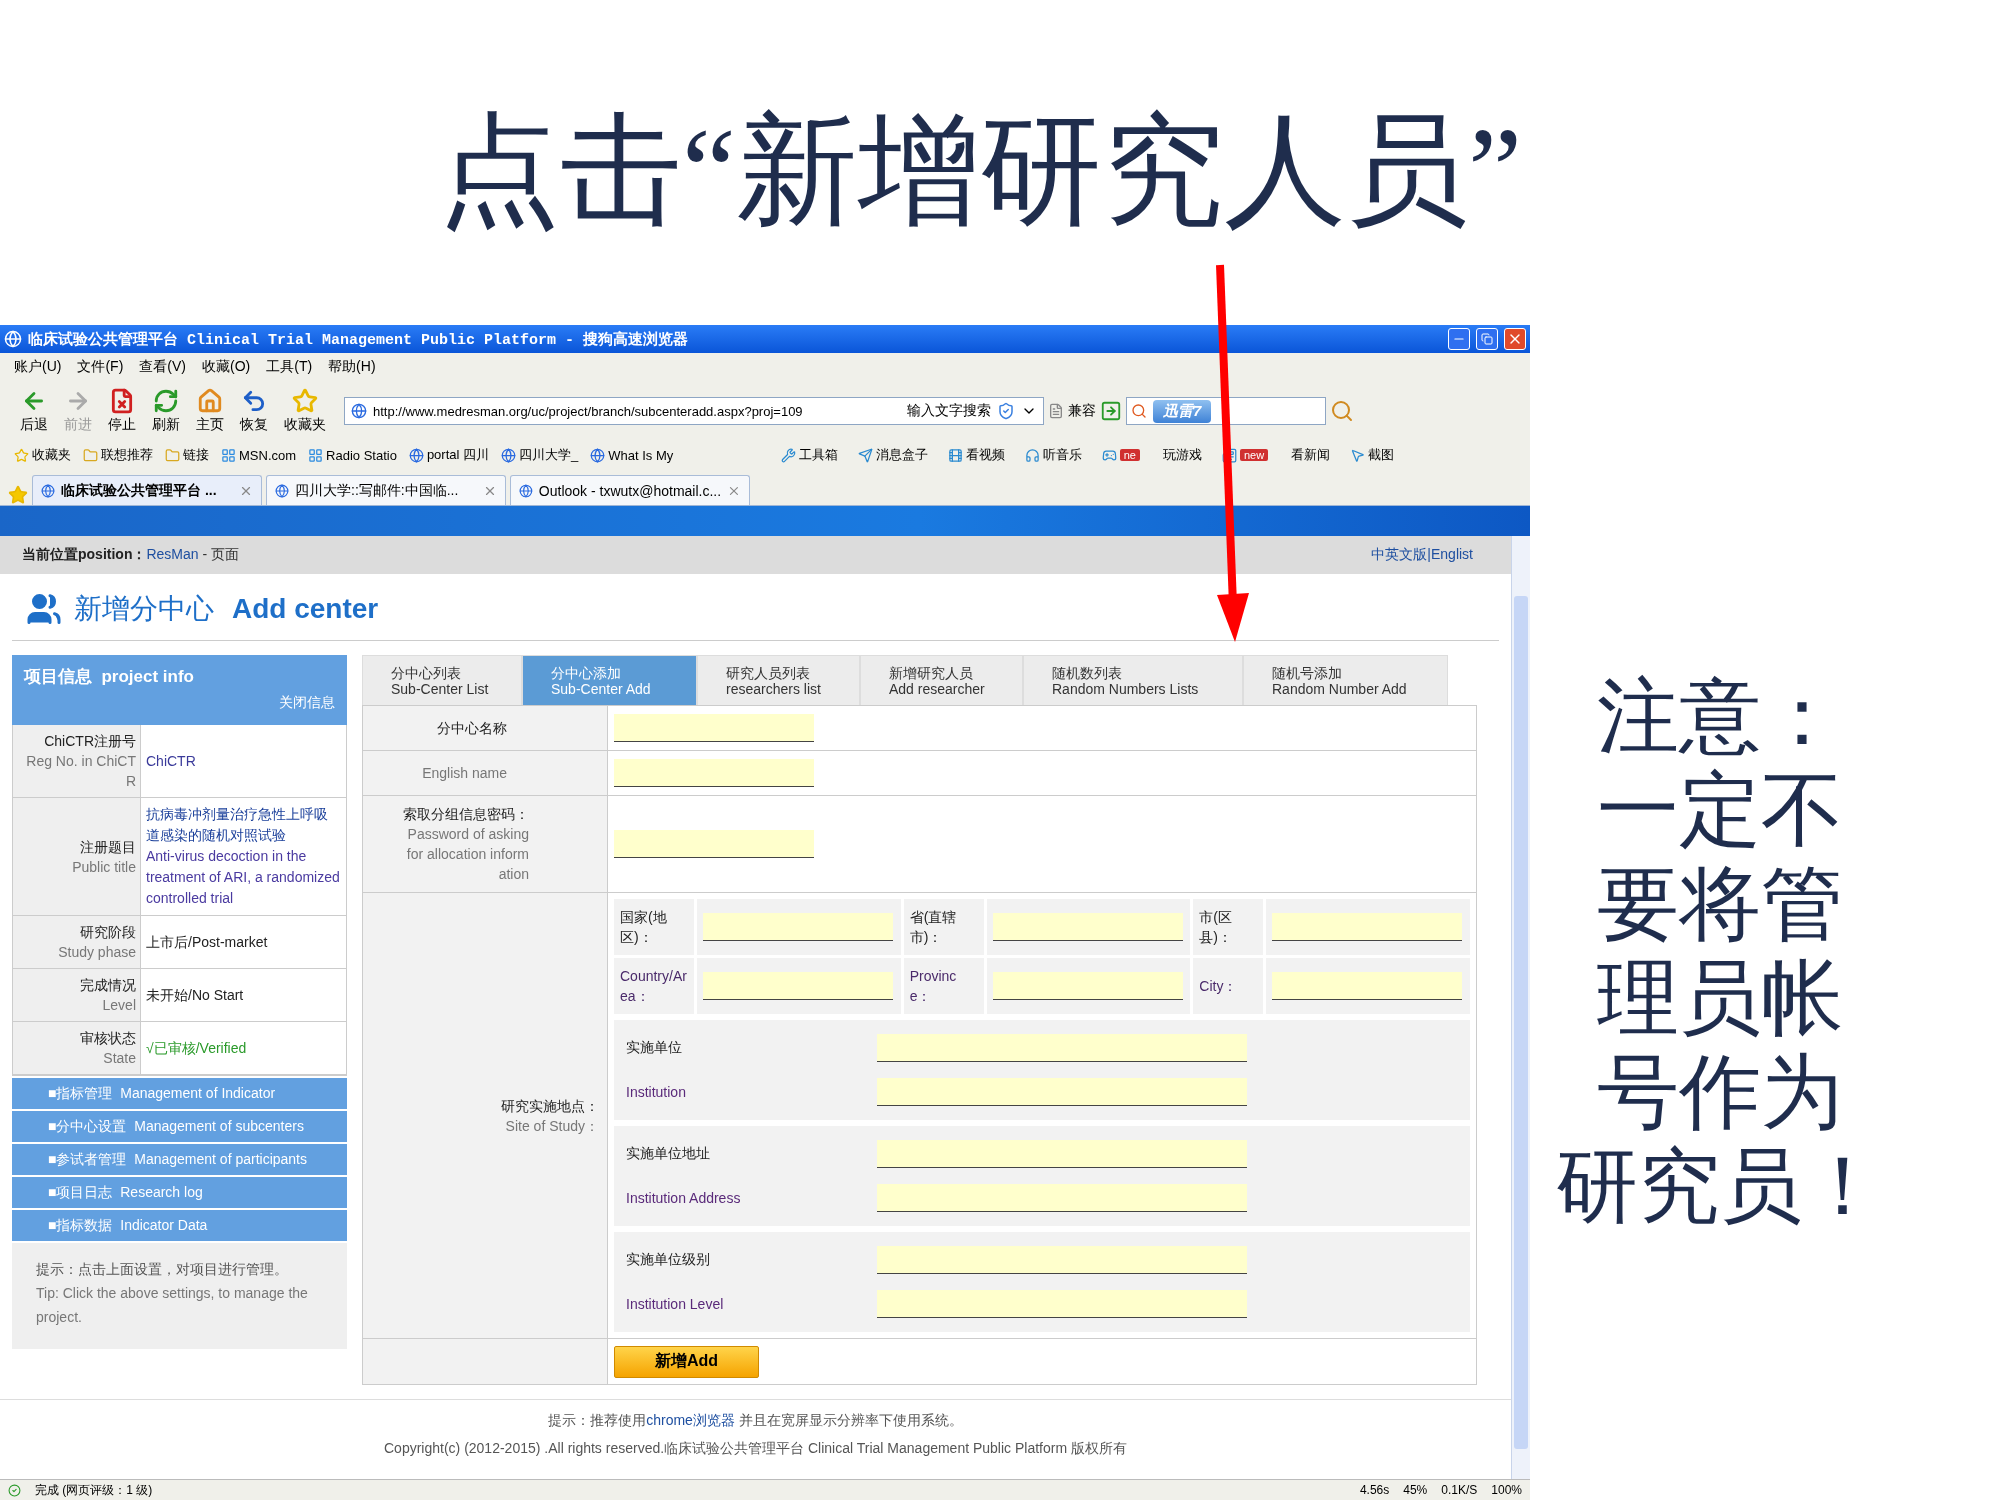  Describe the element at coordinates (122, 411) in the screenshot. I see `toolbar-button: 停止` at that location.